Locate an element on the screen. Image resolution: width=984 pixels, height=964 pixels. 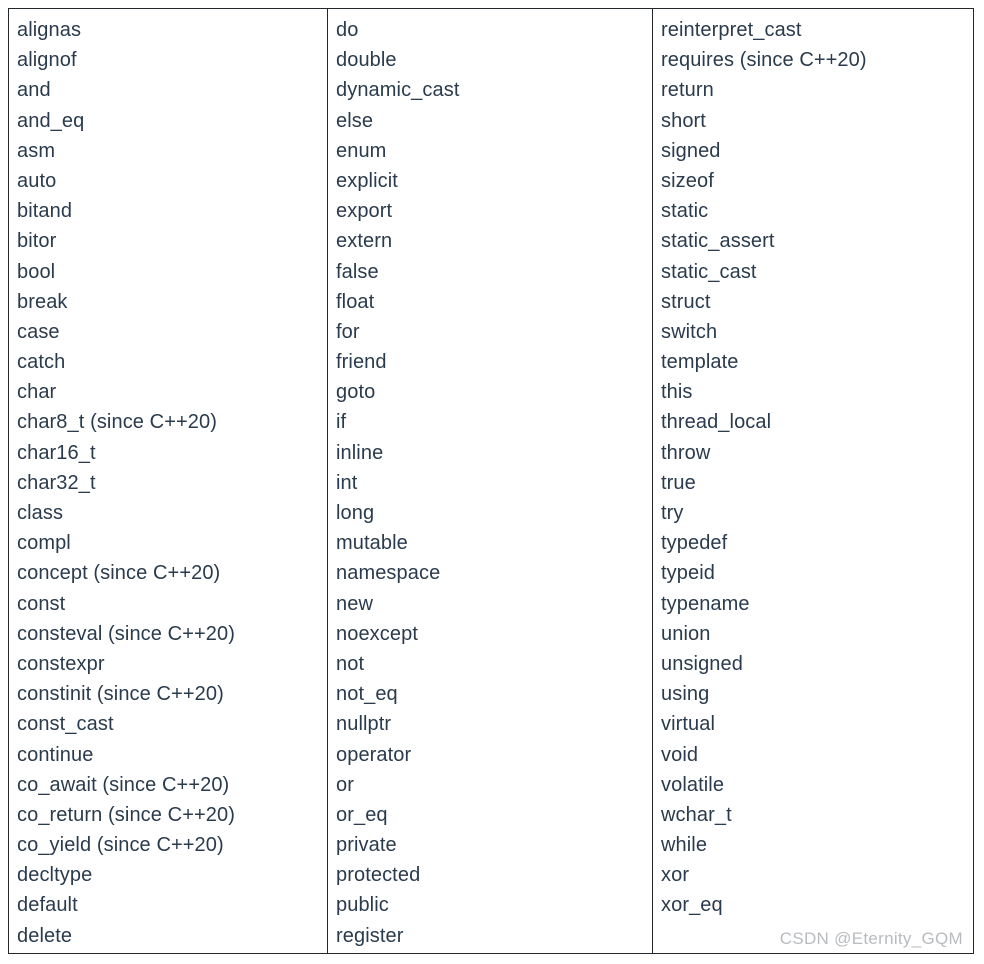
keyword-item: case is located at coordinates (38, 331).